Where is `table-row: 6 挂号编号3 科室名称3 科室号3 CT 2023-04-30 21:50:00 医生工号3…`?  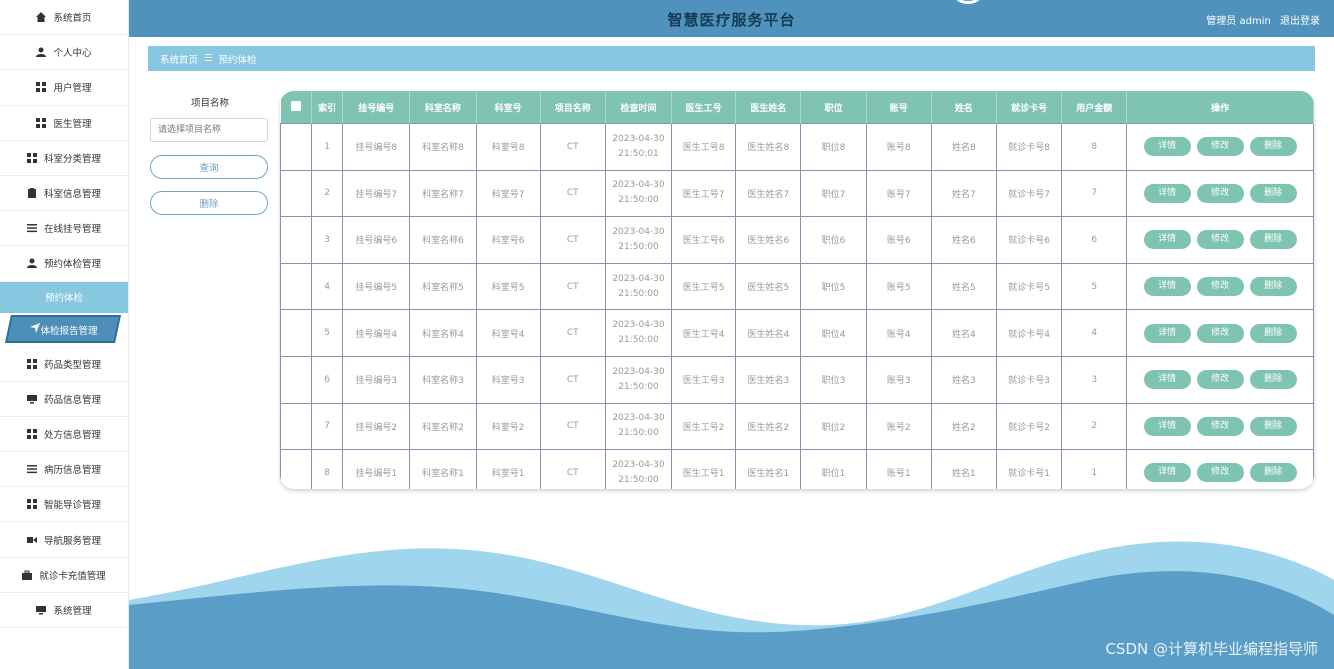 table-row: 6 挂号编号3 科室名称3 科室号3 CT 2023-04-30 21:50:00 医生工号3… is located at coordinates (797, 379).